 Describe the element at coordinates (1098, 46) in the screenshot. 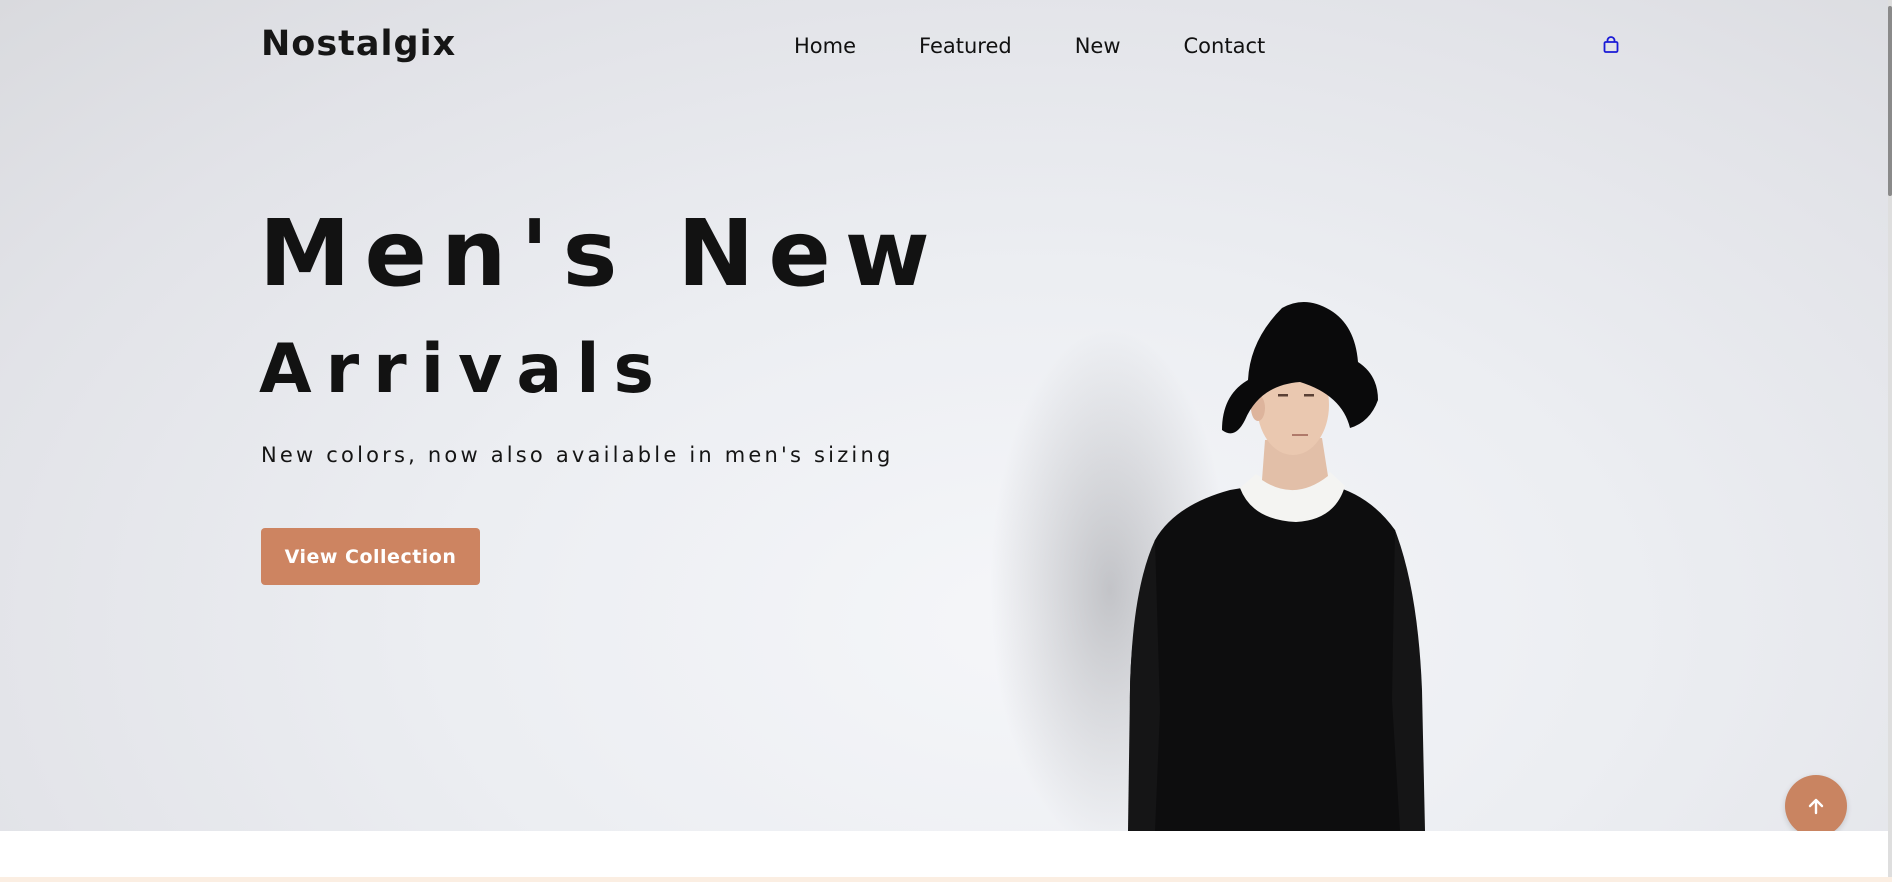

I see `nav-item-new: New` at that location.